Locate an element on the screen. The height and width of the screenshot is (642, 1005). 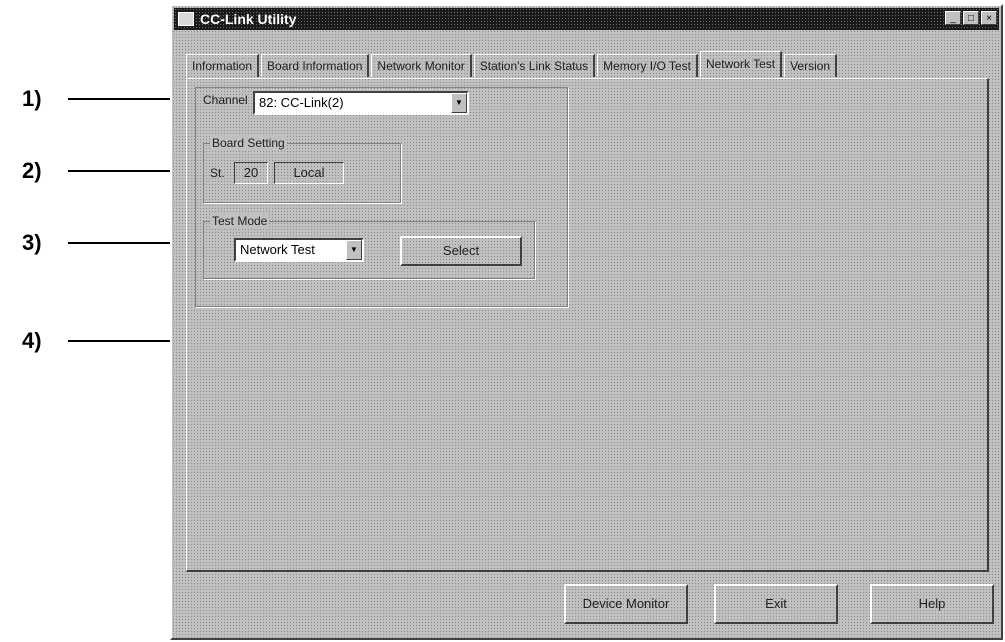
title-bar: CC-Link Utility _ □ × is located at coordinates (586, 19).